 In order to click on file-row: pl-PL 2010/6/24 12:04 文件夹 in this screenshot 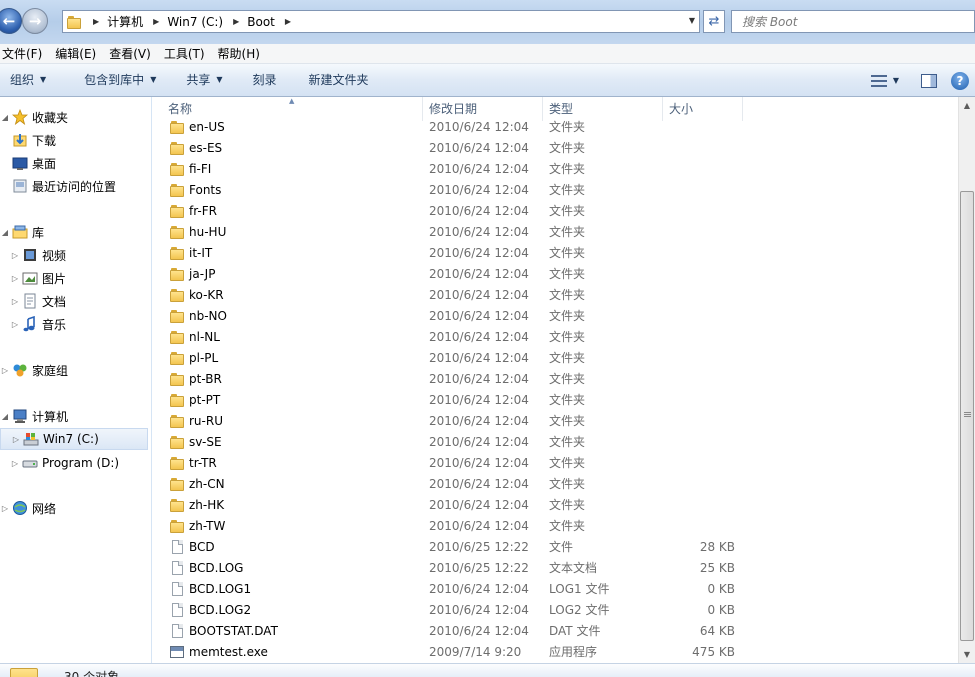, I will do `click(555, 358)`.